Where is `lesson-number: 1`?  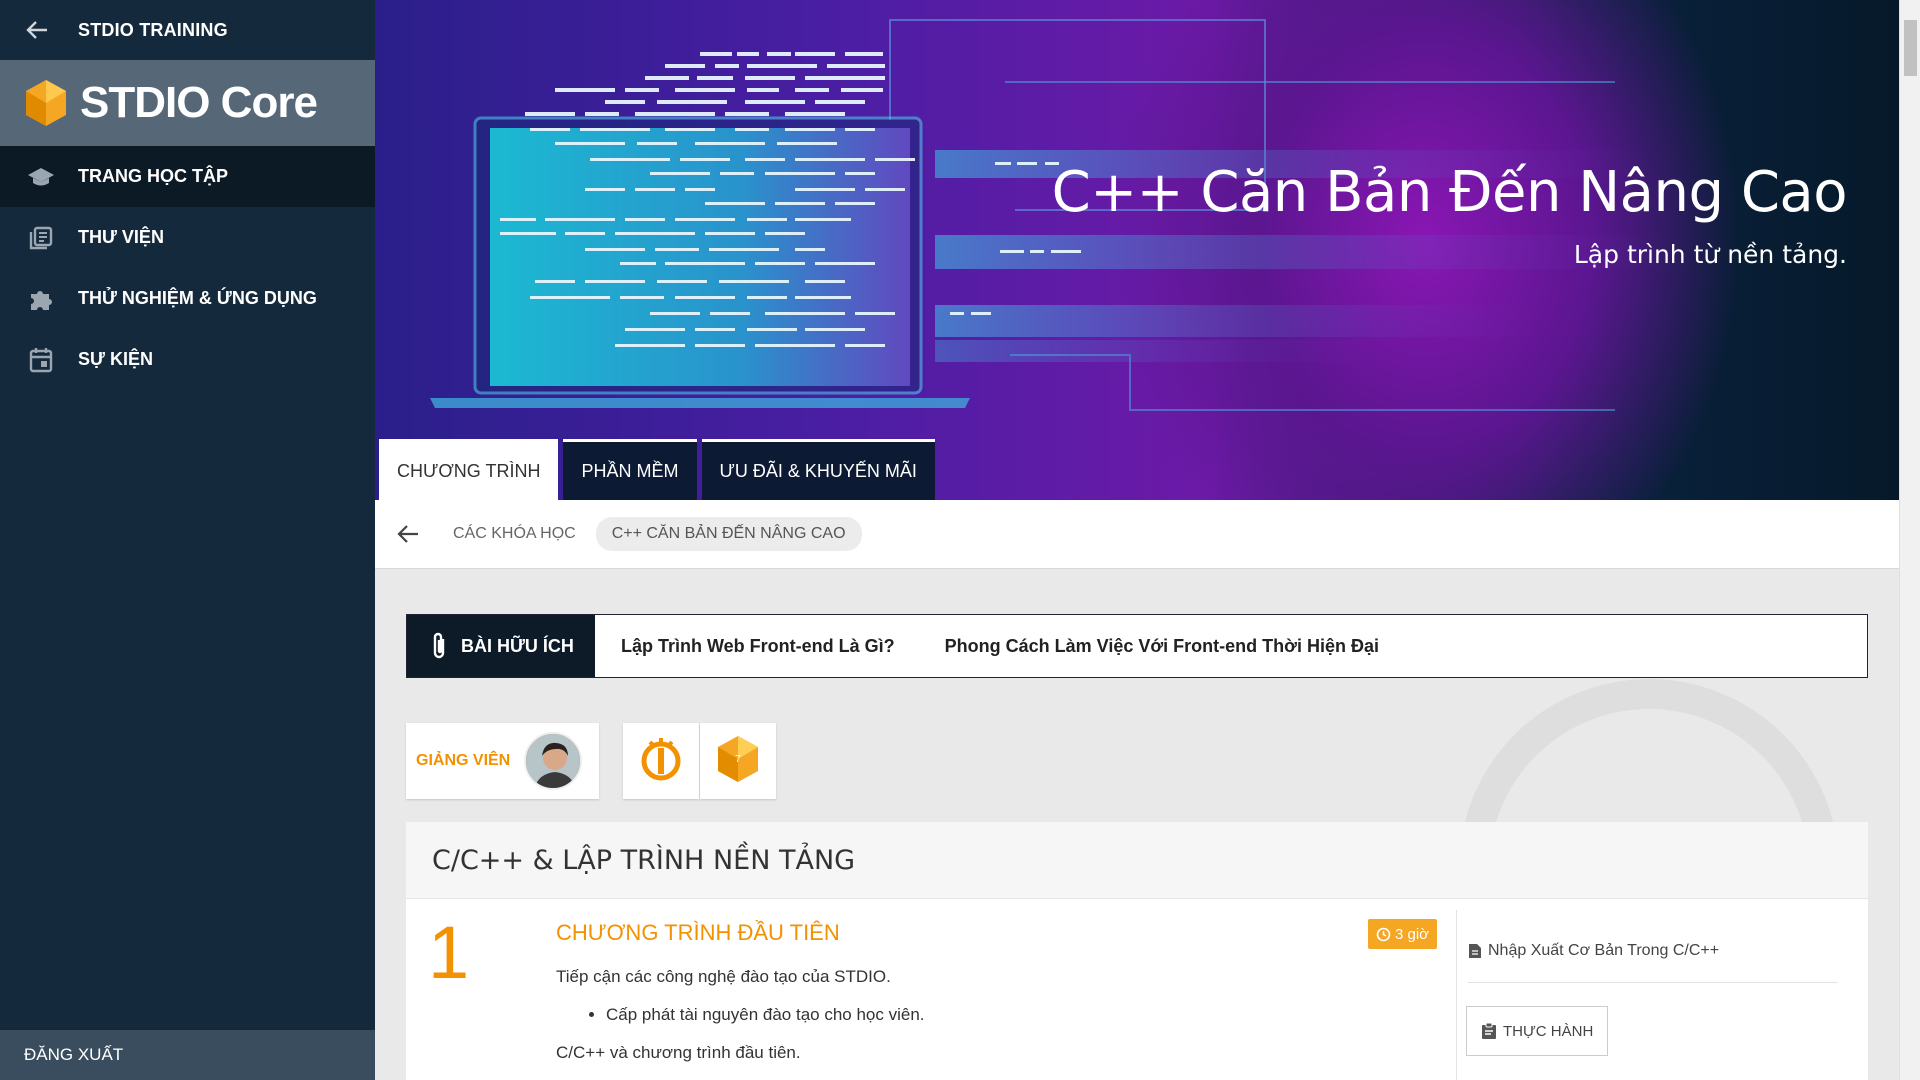 lesson-number: 1 is located at coordinates (449, 952).